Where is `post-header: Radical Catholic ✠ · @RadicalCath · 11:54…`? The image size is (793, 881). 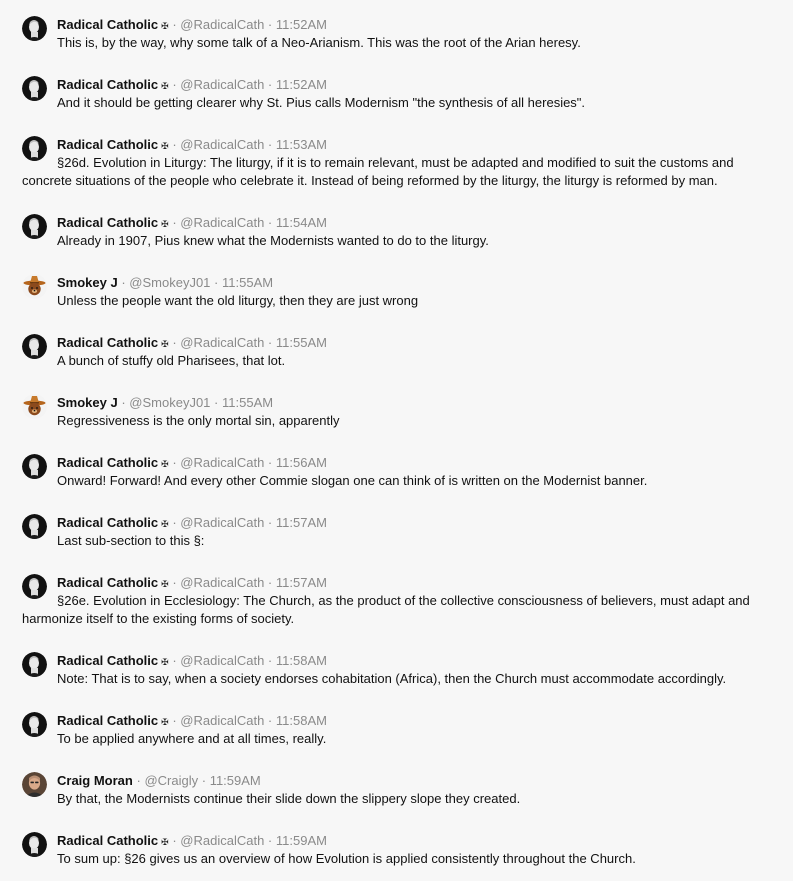
post-header: Radical Catholic ✠ · @RadicalCath · 11:54… is located at coordinates (414, 223).